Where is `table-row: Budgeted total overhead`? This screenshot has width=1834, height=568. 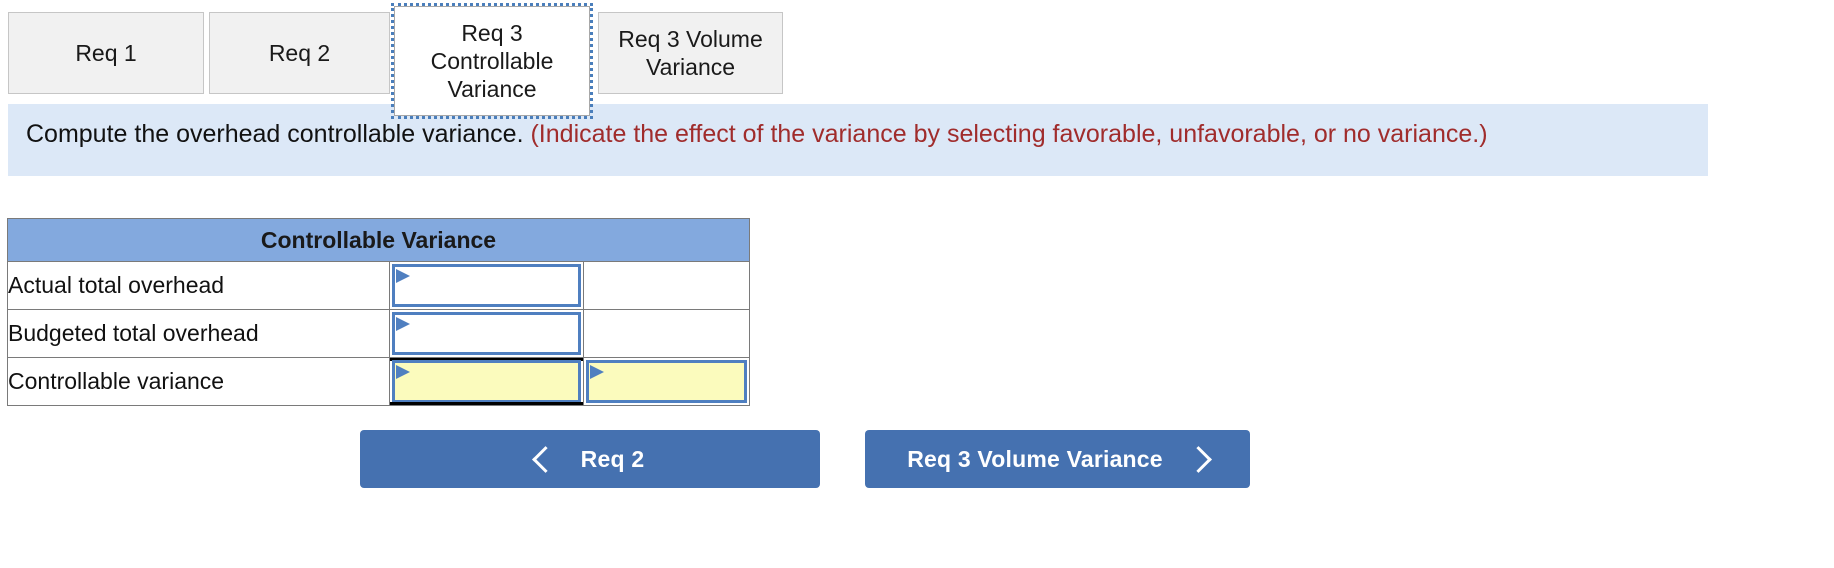
table-row: Budgeted total overhead is located at coordinates (378, 333).